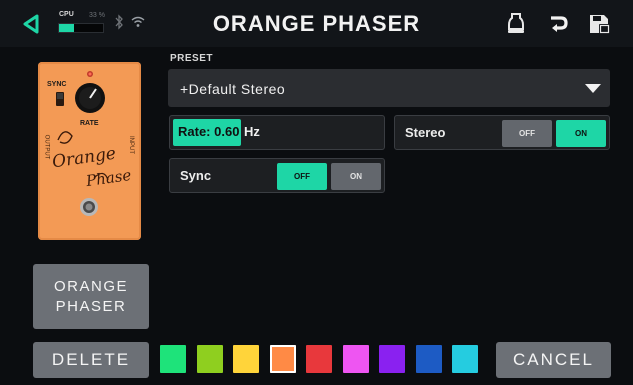 The height and width of the screenshot is (385, 633). I want to click on sync-off-button: OFF, so click(302, 176).